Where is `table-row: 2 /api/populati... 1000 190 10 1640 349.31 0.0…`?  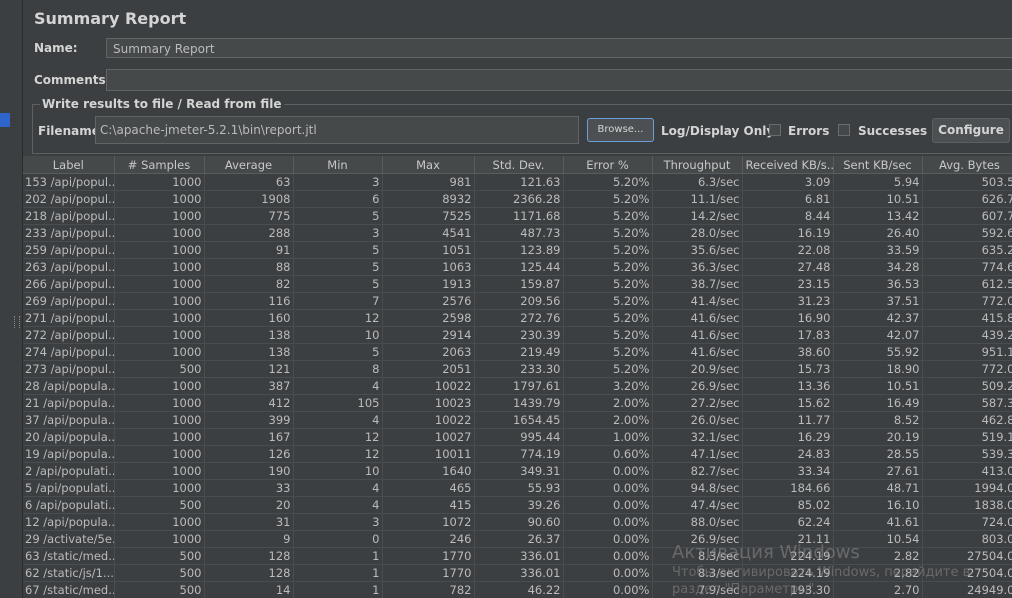
table-row: 2 /api/populati... 1000 190 10 1640 349.31 0.0… is located at coordinates (517, 471).